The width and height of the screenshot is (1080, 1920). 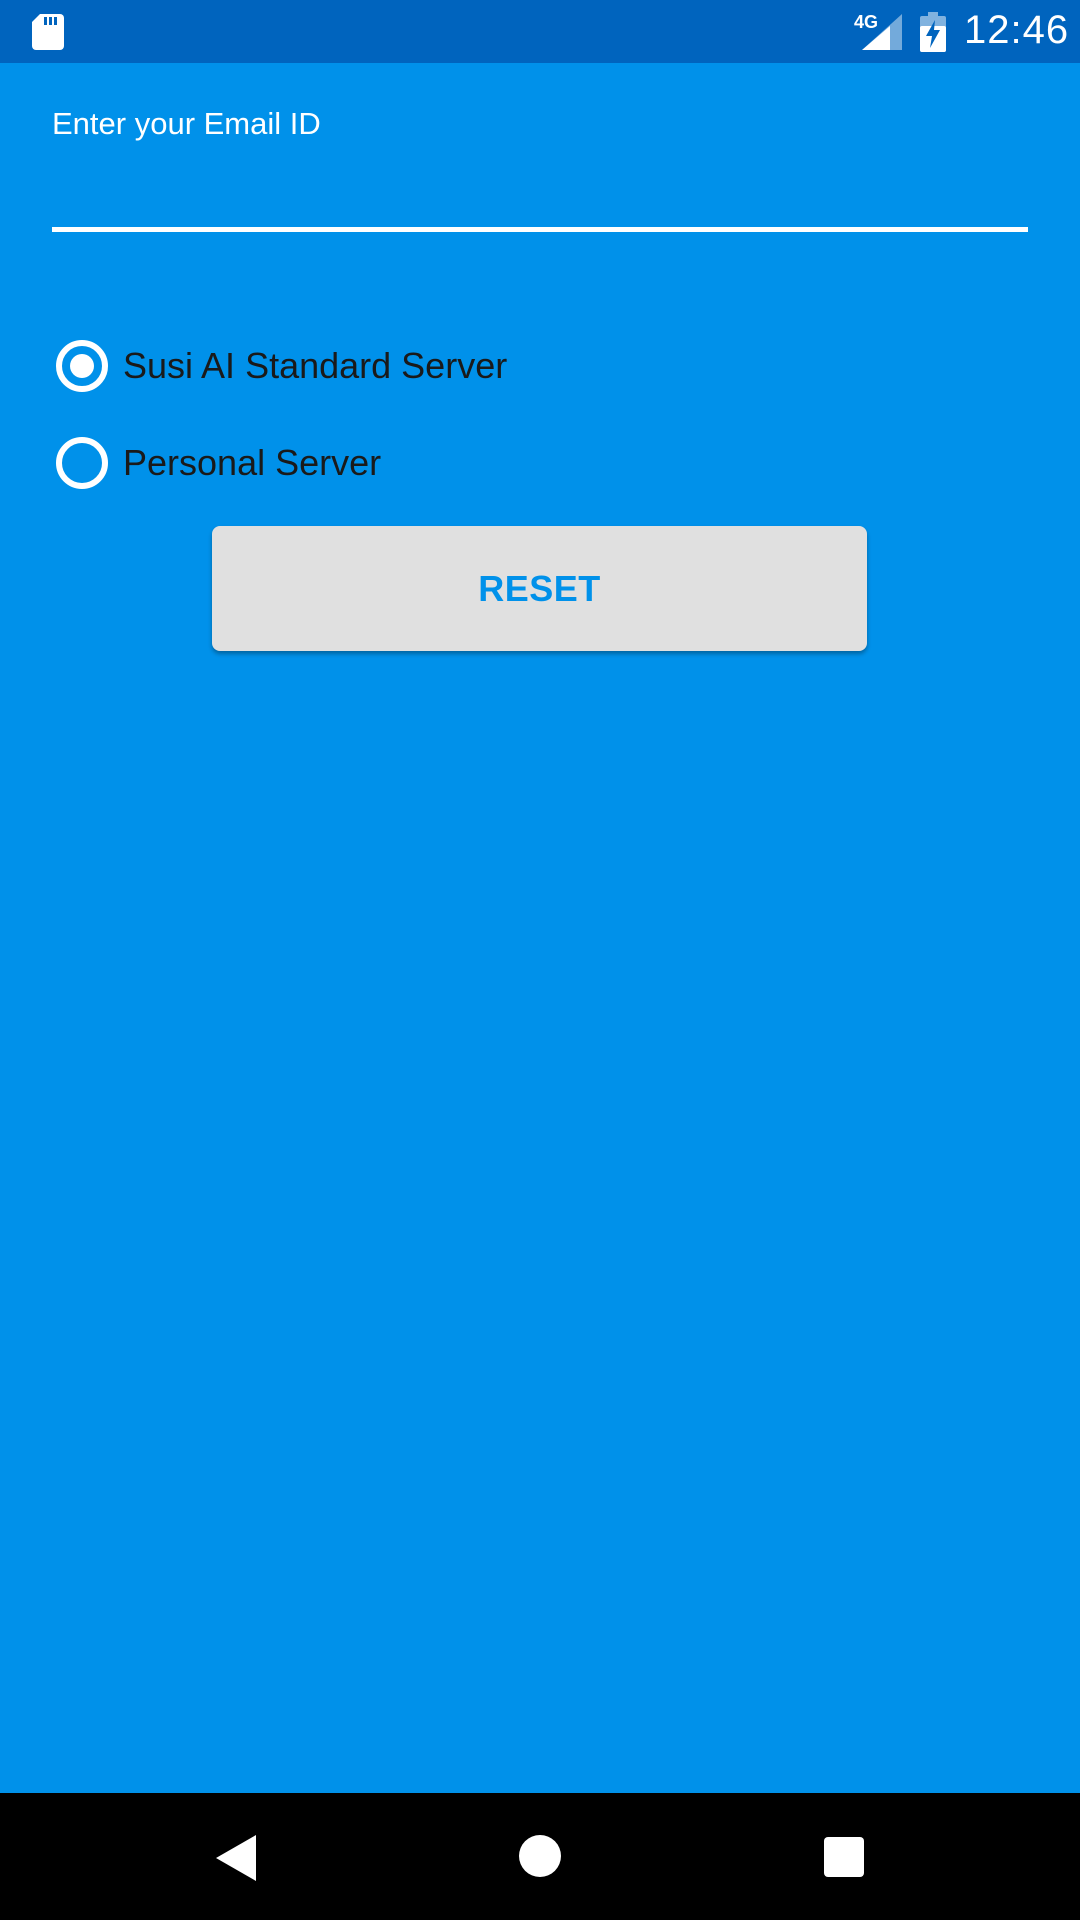 I want to click on radio-dot, so click(x=82, y=366).